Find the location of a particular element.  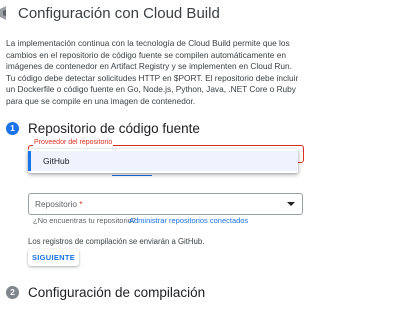

manage-connected-repos-link: Administrar repositorios conectados is located at coordinates (188, 220).